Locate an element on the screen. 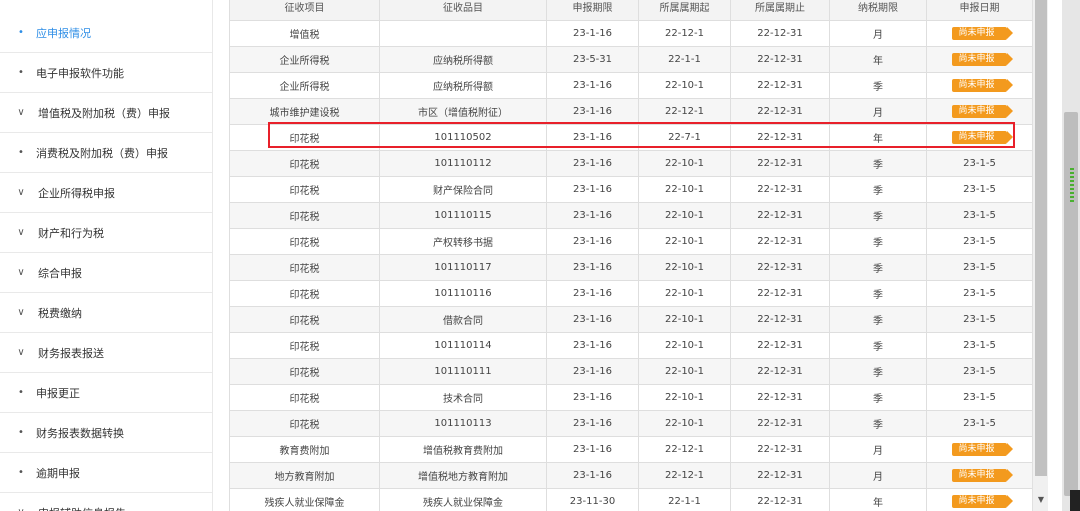 The image size is (1080, 511). sidebar-item: ∨ 申报辅助信息报告 is located at coordinates (106, 502).